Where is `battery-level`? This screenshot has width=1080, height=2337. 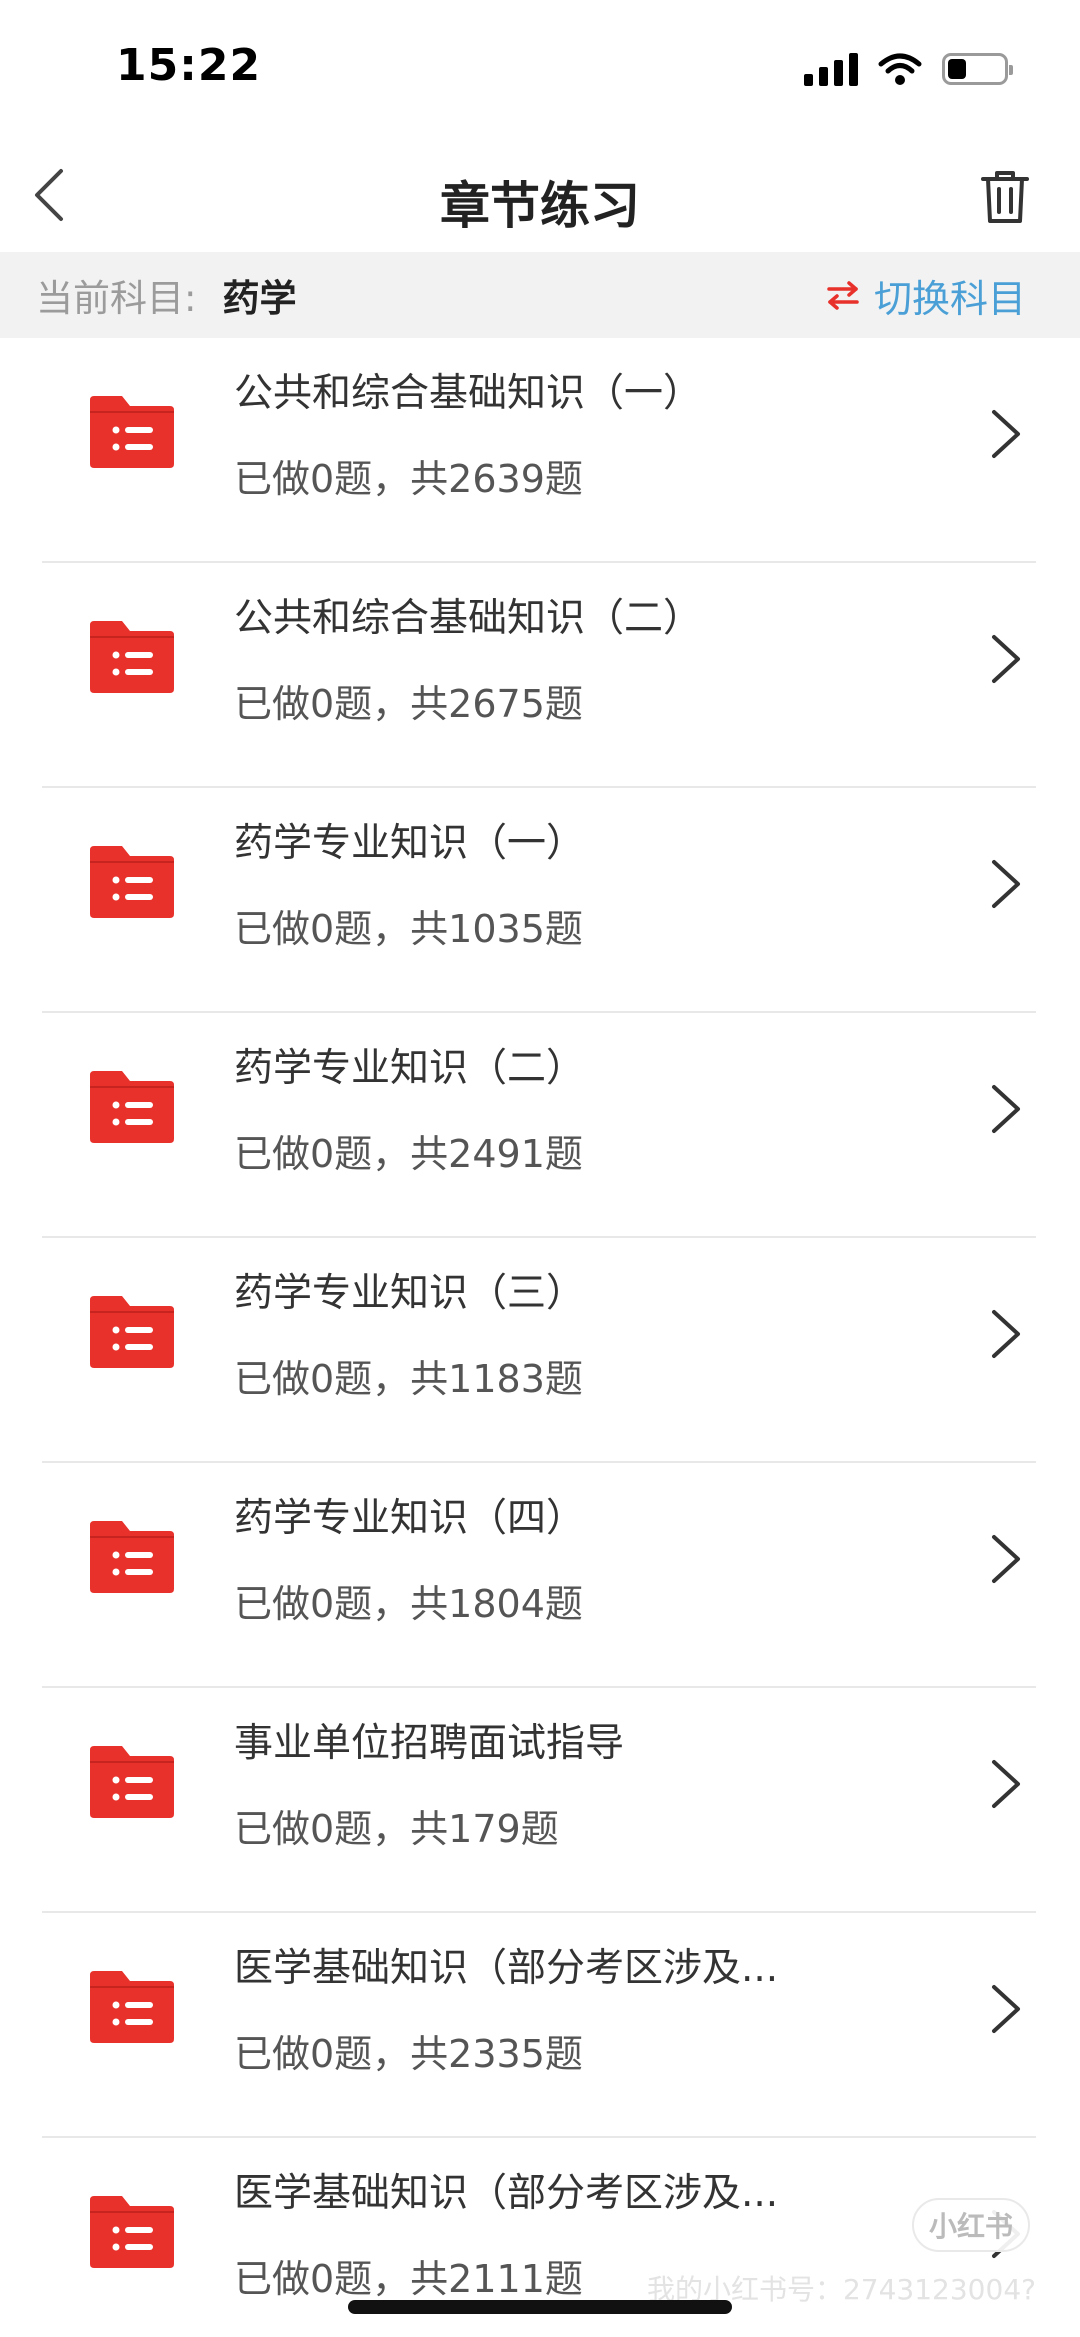 battery-level is located at coordinates (957, 69).